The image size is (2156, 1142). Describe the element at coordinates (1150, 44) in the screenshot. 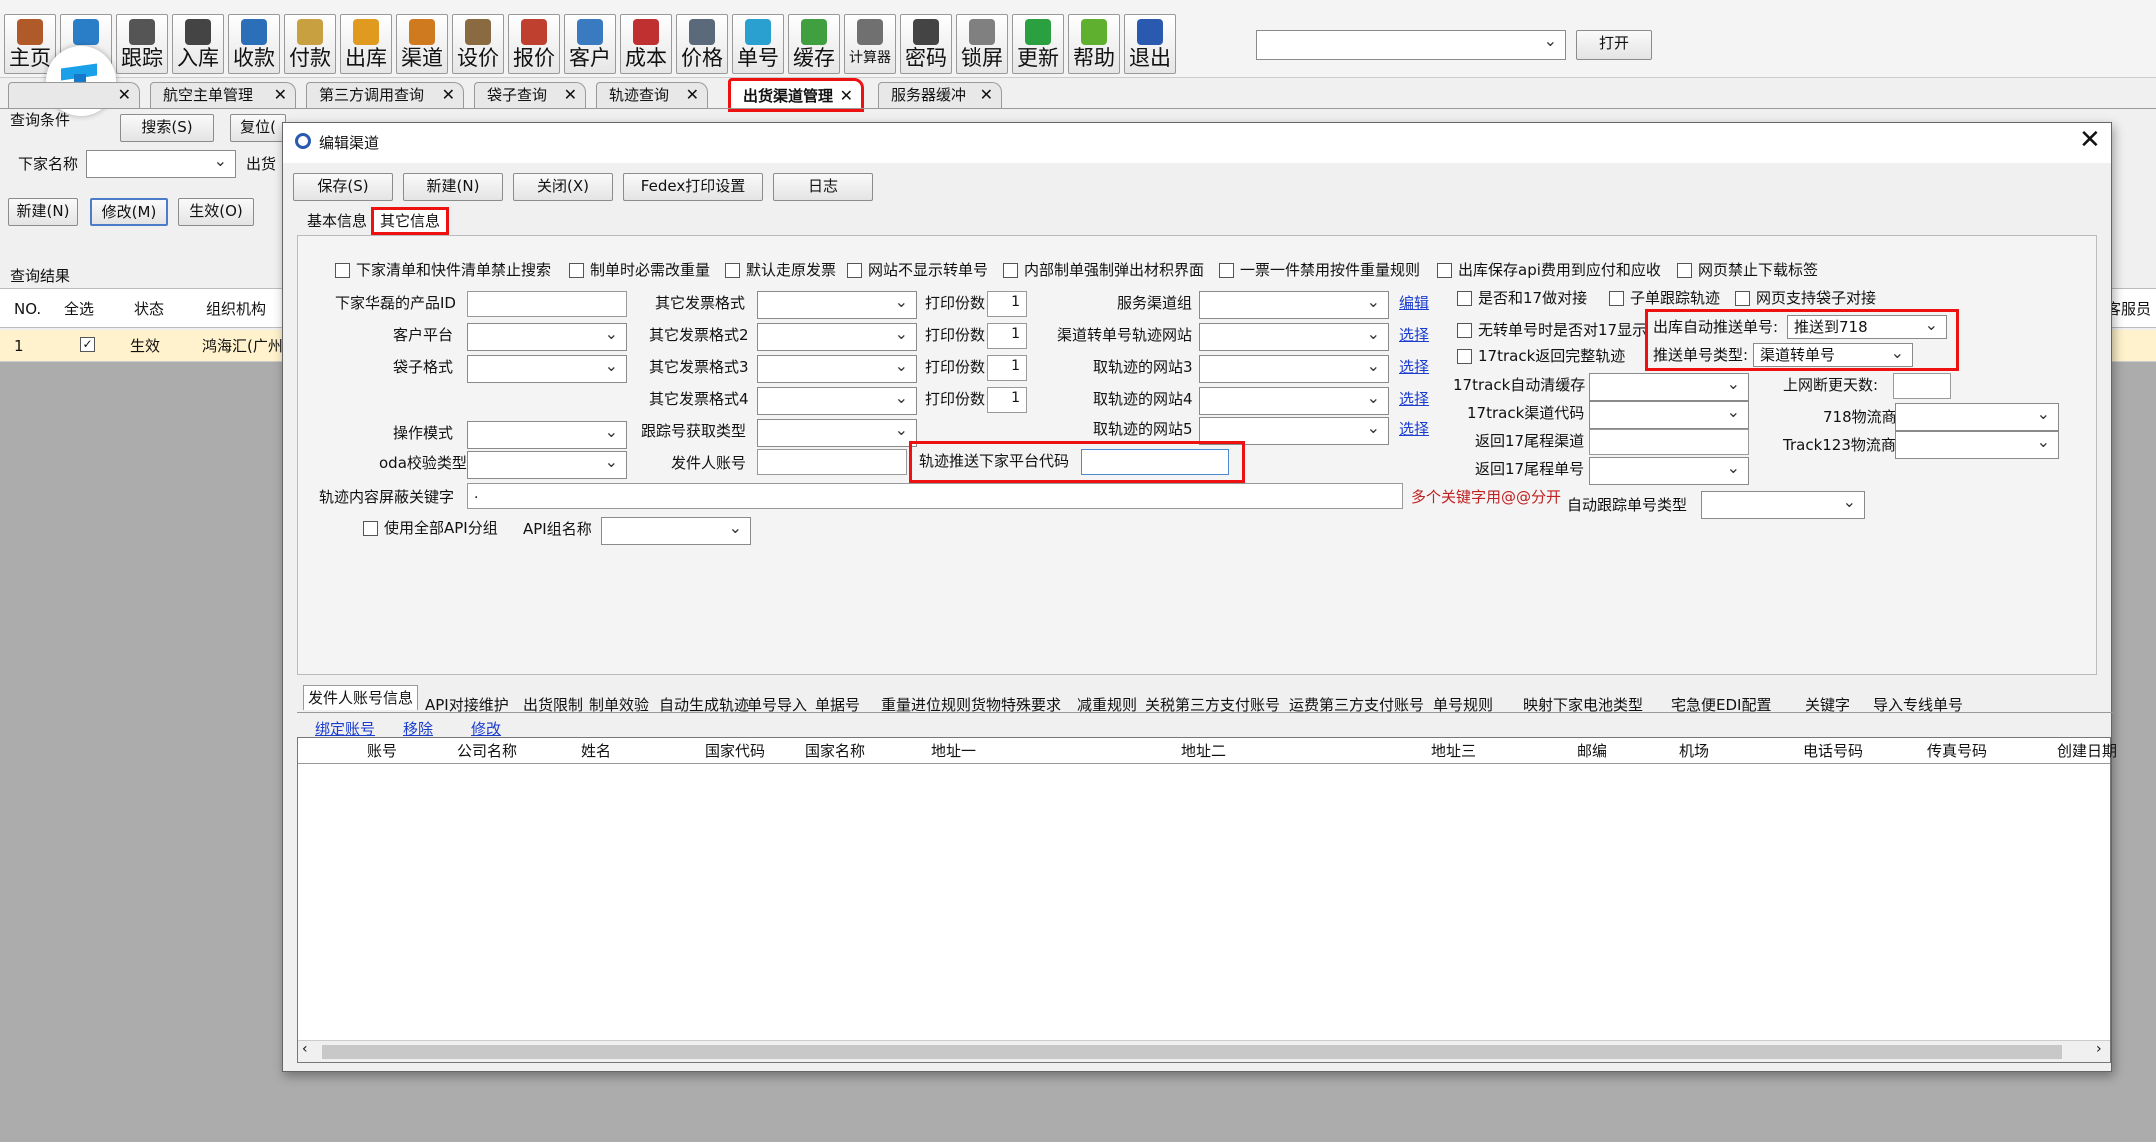

I see `toolbar-button-power: 退出` at that location.